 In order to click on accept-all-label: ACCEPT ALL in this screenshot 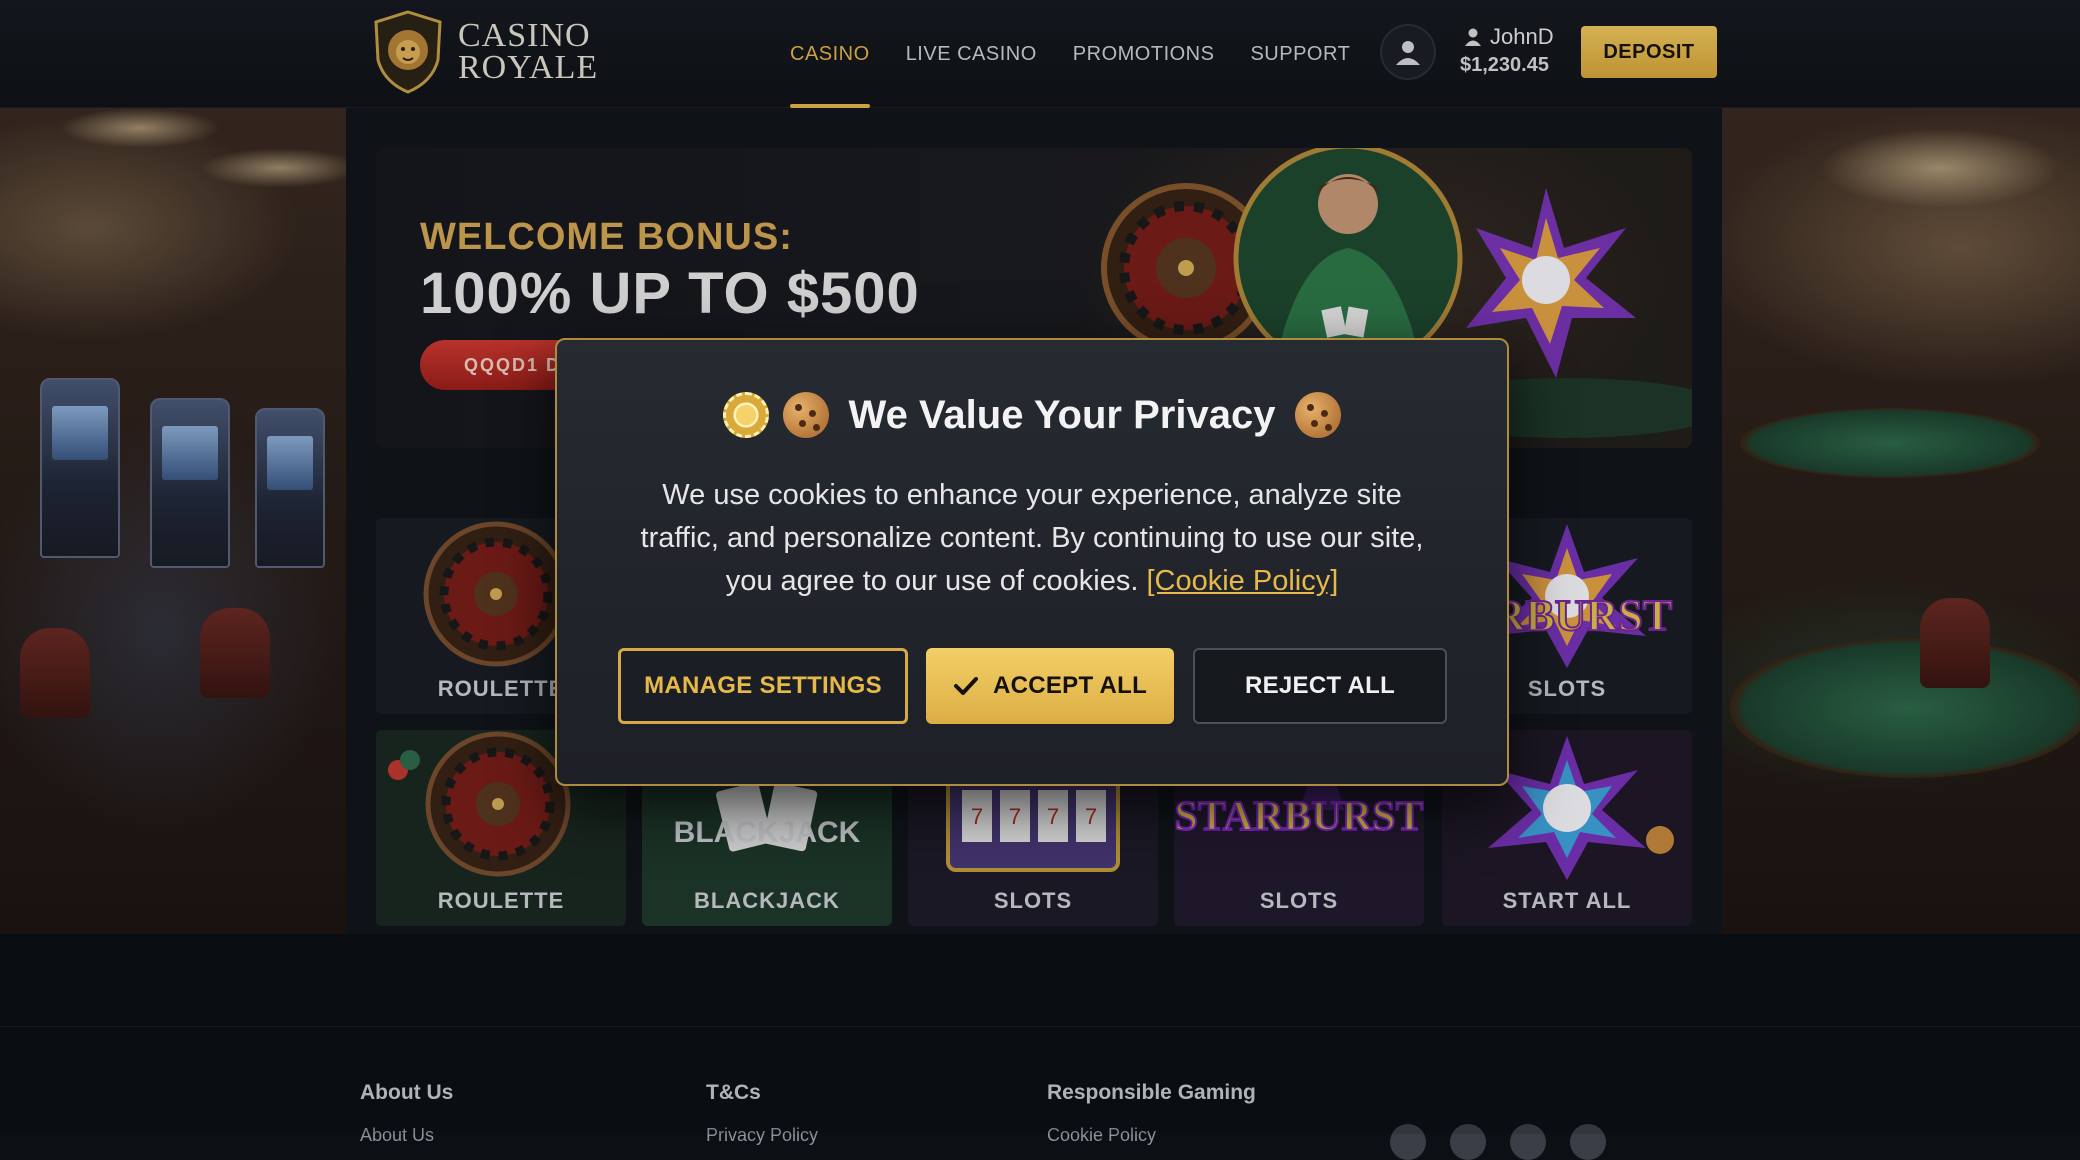, I will do `click(1070, 685)`.